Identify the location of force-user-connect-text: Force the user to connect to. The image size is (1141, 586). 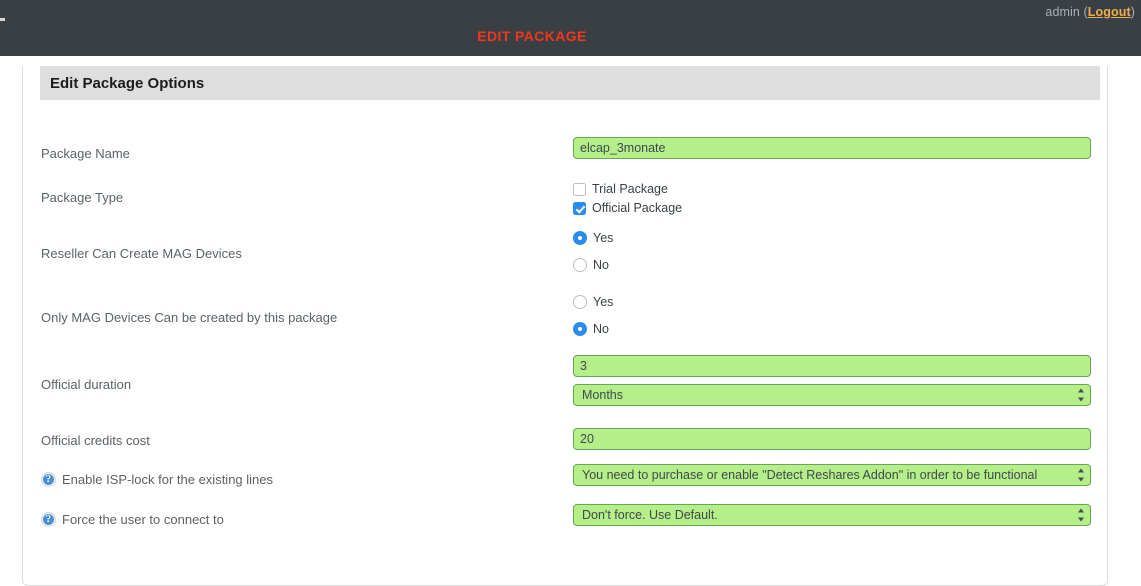
(143, 519).